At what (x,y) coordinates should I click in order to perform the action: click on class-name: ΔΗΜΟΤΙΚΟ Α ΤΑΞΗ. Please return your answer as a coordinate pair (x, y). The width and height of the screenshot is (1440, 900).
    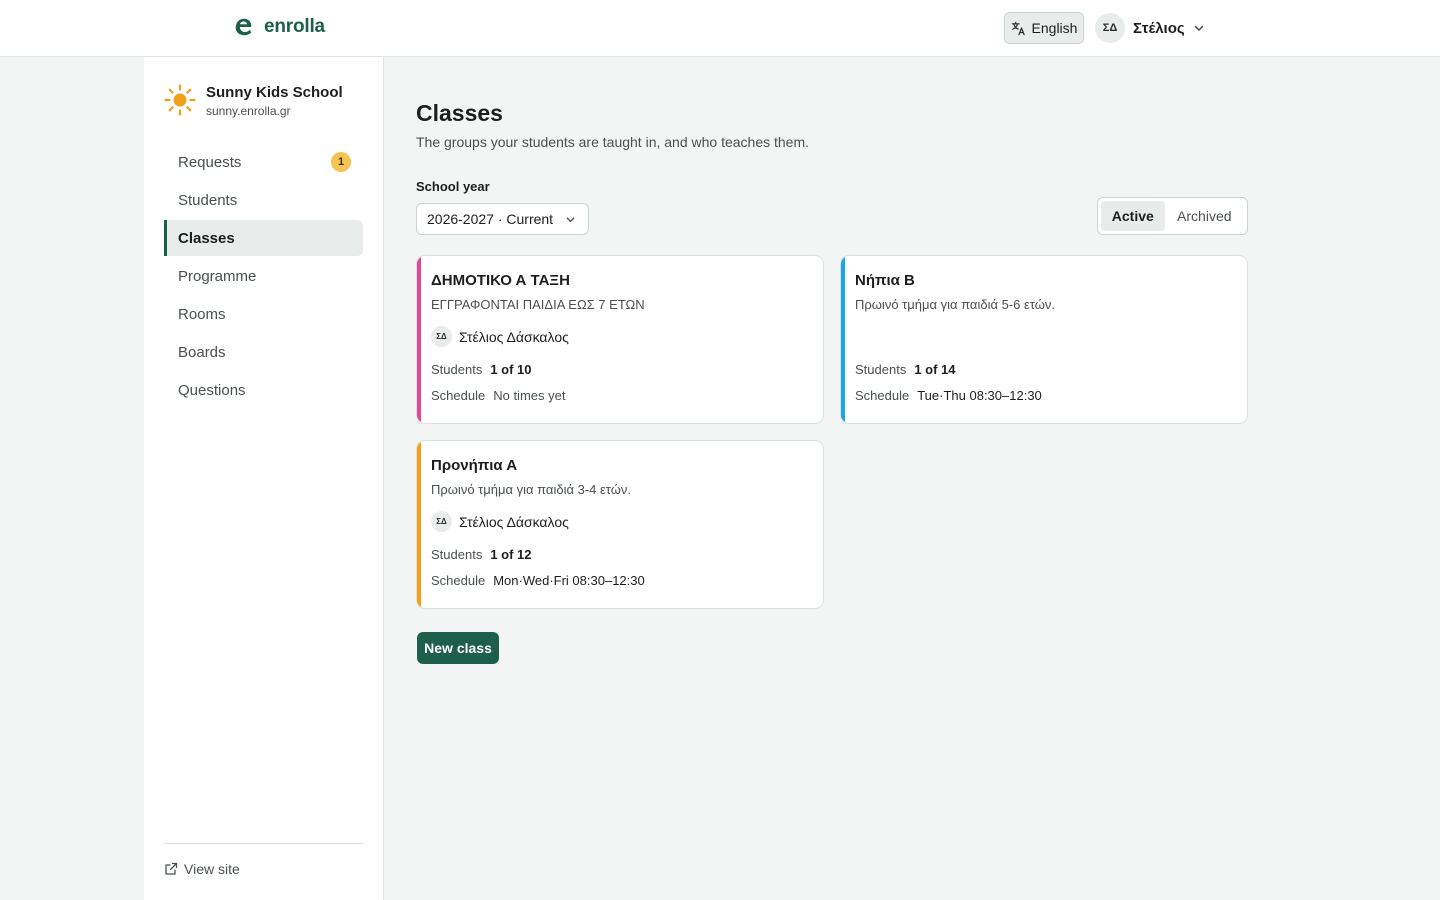
    Looking at the image, I should click on (500, 280).